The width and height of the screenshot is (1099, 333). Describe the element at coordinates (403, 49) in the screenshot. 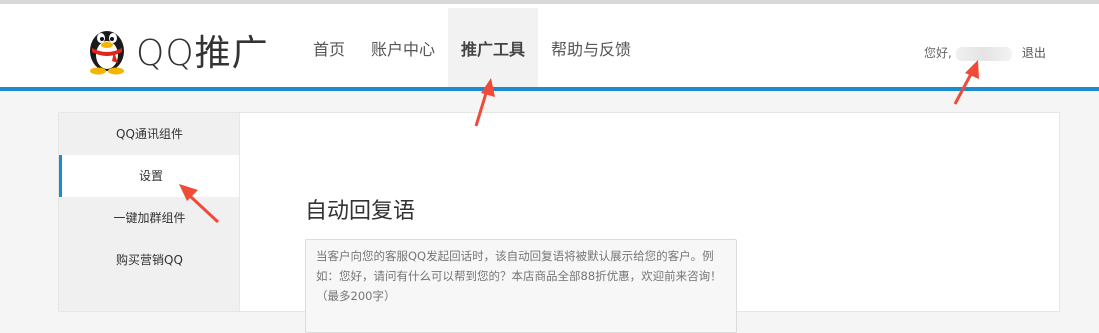

I see `nav-account-center: 账户中心` at that location.